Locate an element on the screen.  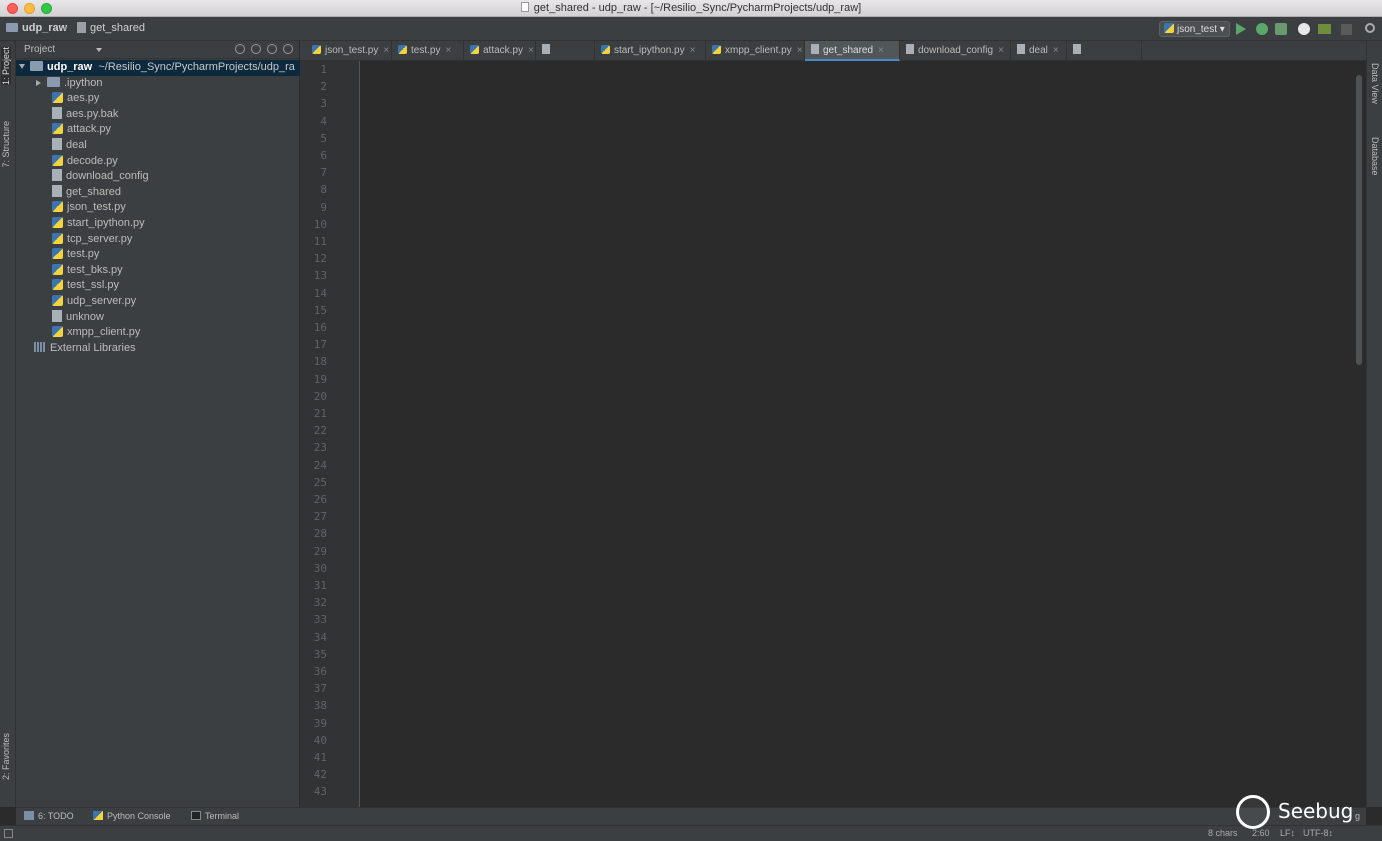
caret-position: 2:60 is located at coordinates (1261, 833).